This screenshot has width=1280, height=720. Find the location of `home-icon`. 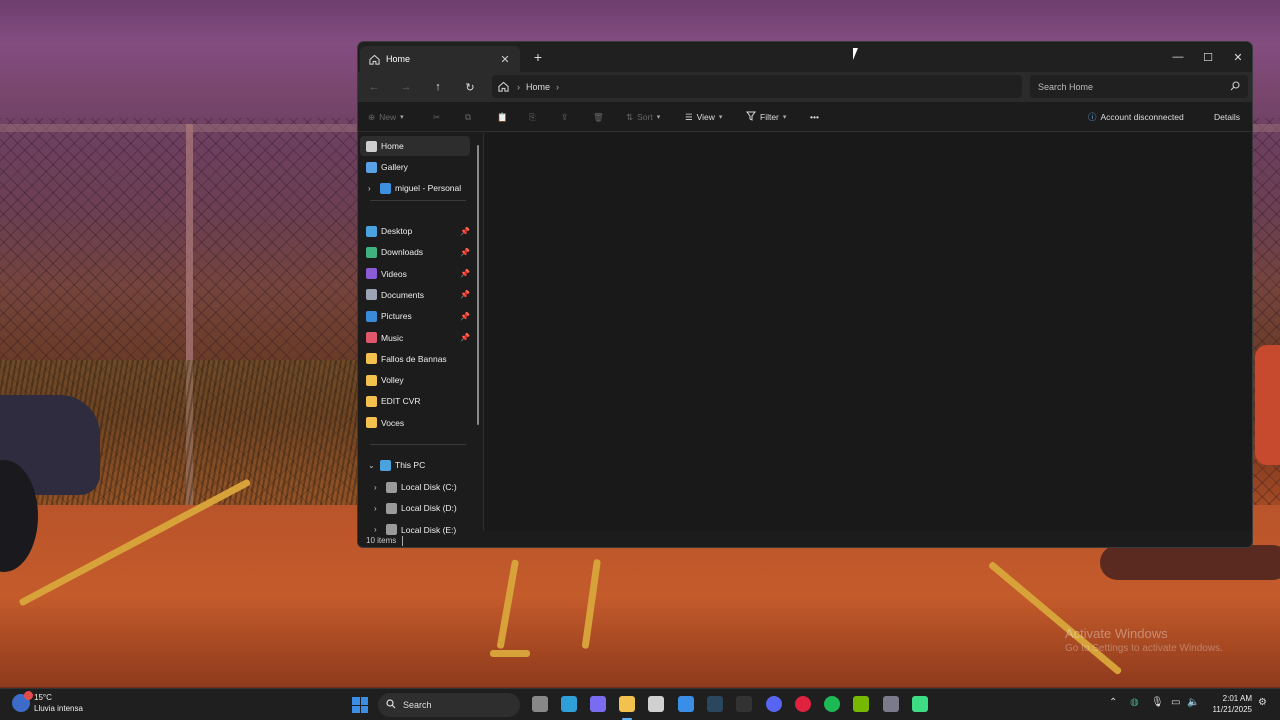

home-icon is located at coordinates (503, 86).